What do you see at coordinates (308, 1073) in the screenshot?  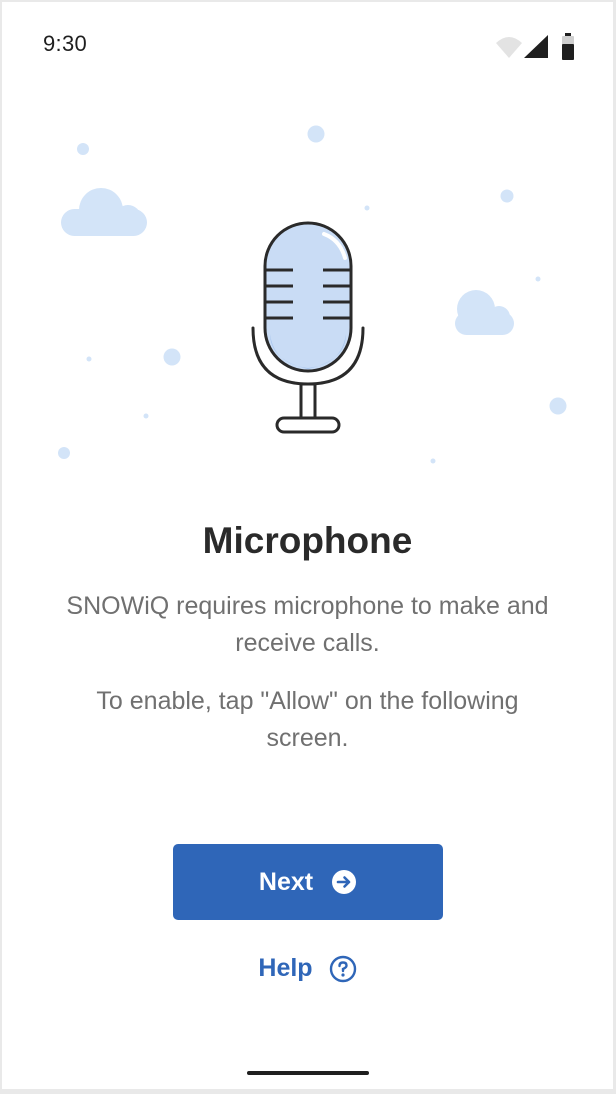 I see `home-indicator` at bounding box center [308, 1073].